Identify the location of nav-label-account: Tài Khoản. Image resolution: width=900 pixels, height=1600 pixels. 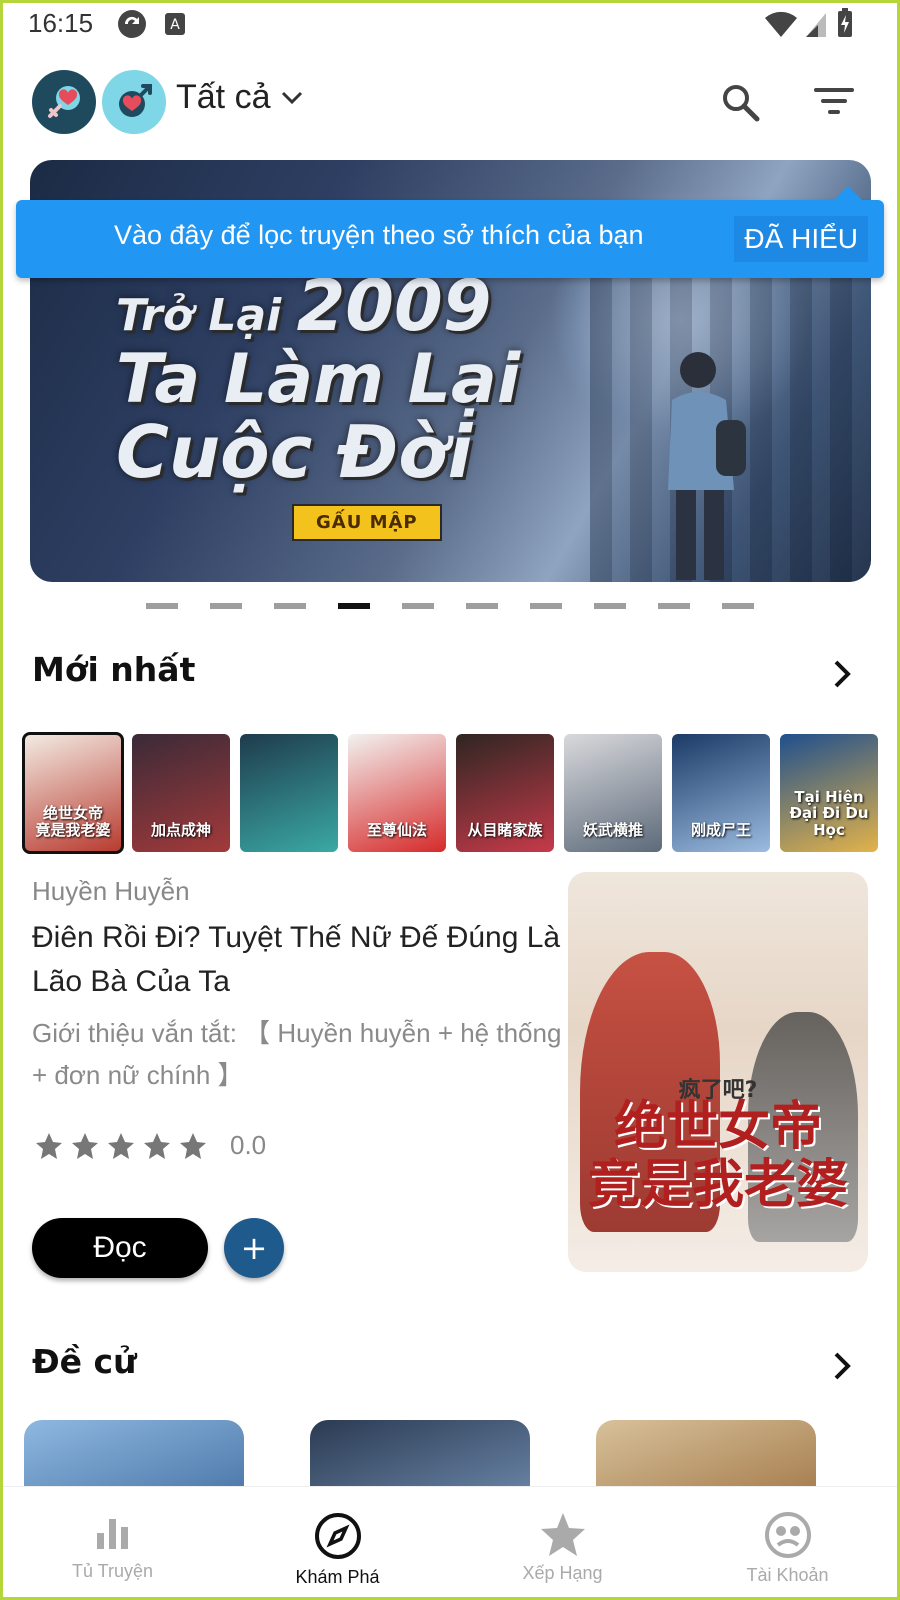
(787, 1575).